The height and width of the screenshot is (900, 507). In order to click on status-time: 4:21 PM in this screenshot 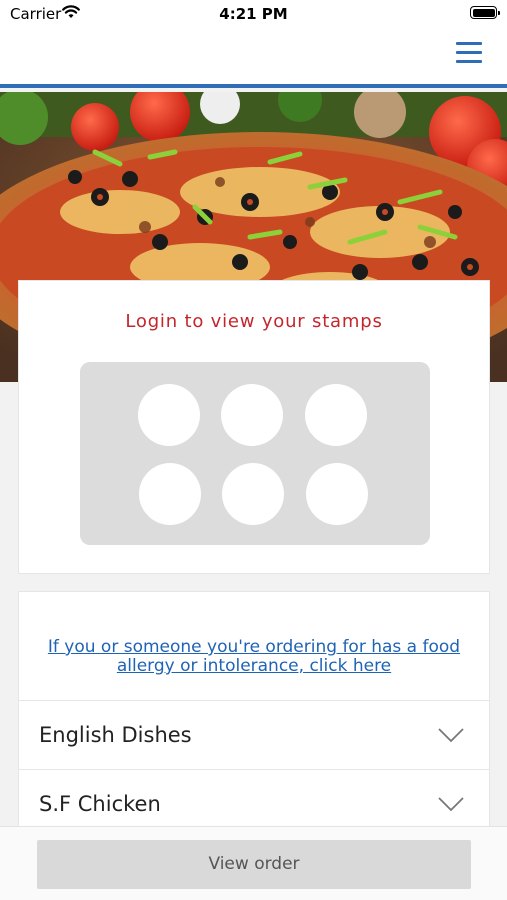, I will do `click(253, 14)`.